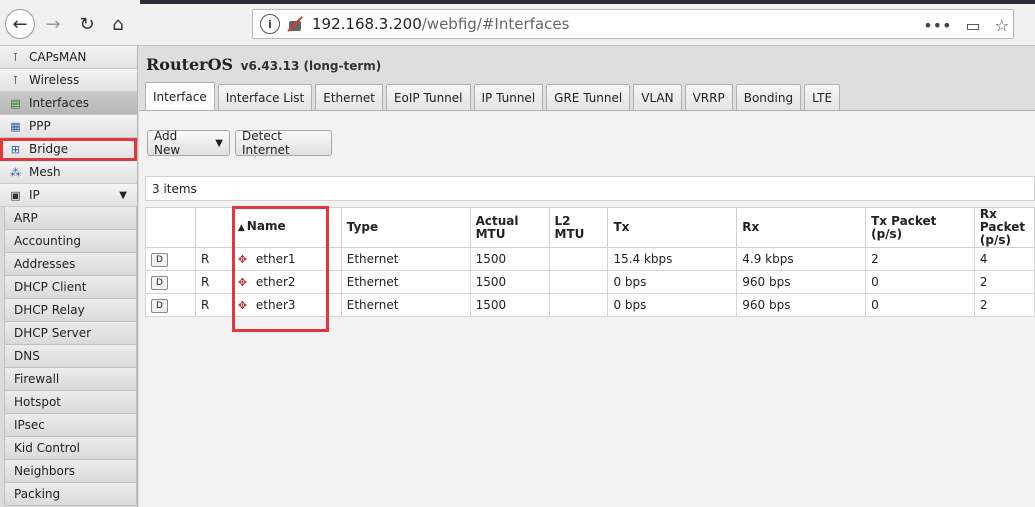 This screenshot has width=1035, height=507. What do you see at coordinates (588, 97) in the screenshot?
I see `tab-gre-tunnel: GRE Tunnel` at bounding box center [588, 97].